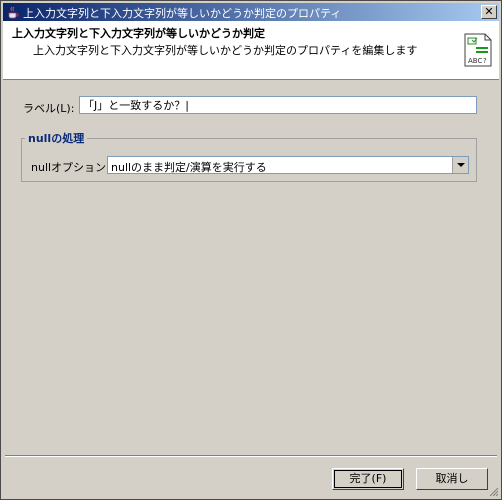 This screenshot has width=504, height=502. I want to click on button-separator, so click(251, 456).